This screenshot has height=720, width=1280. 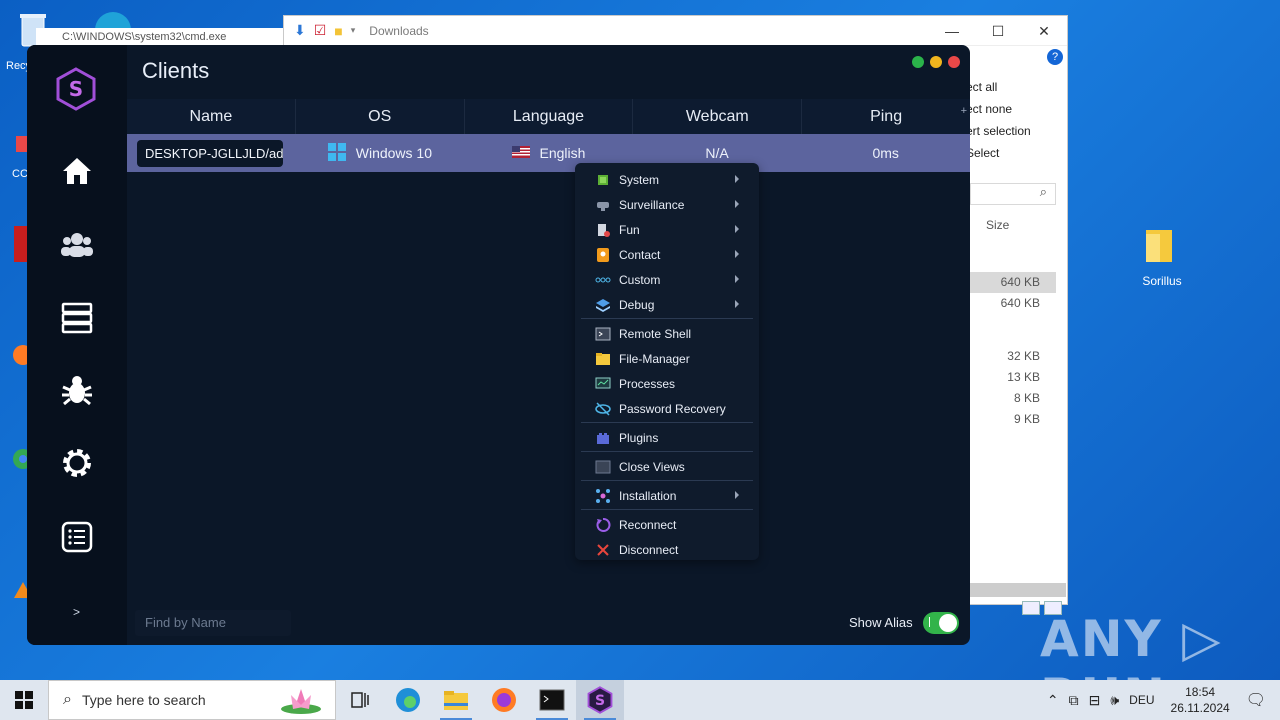 I want to click on menu-item-close-views: Close Views, so click(x=667, y=466).